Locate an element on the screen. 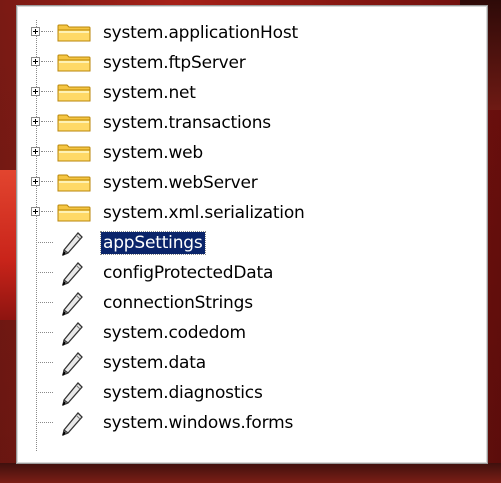 Image resolution: width=501 pixels, height=483 pixels. tree-node-folder: system.xml.serialization is located at coordinates (252, 213).